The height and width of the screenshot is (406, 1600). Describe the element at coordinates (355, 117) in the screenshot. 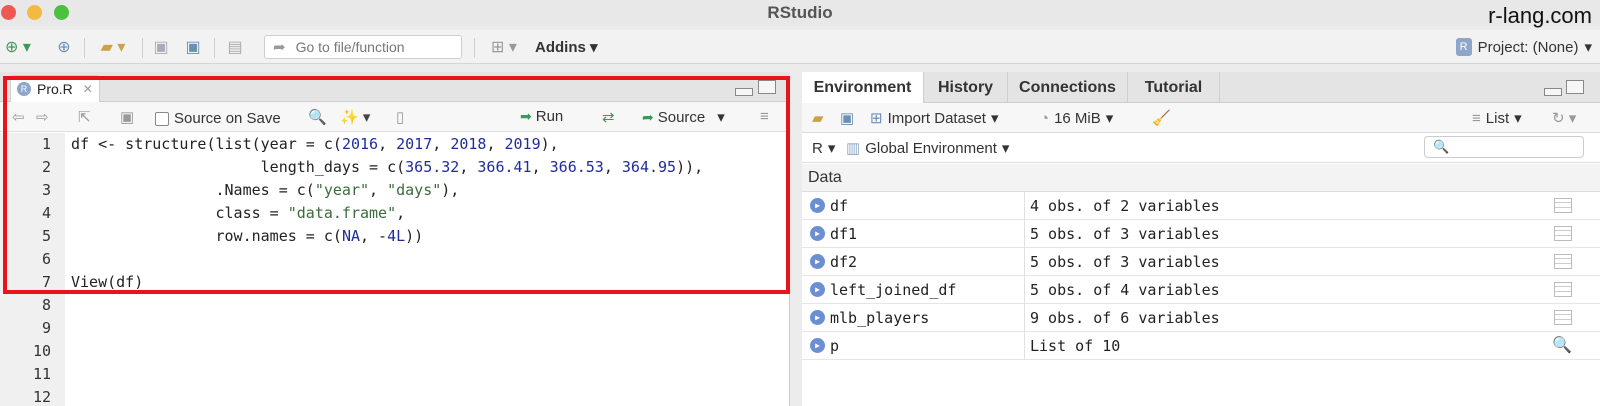

I see `code-tools-wand-icon: ✨ ▾` at that location.